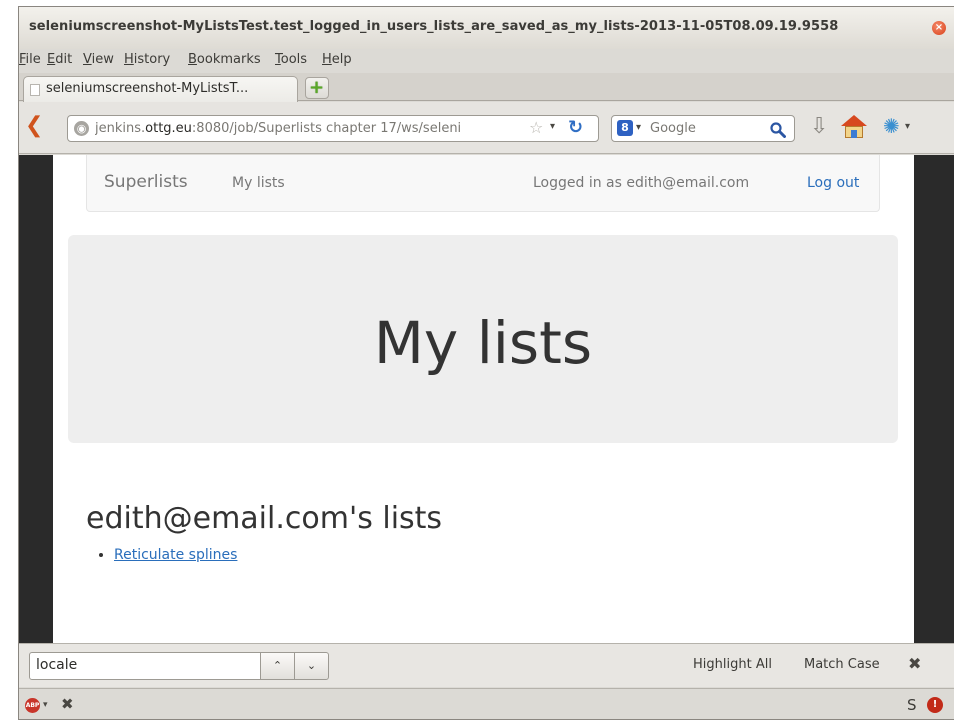 The width and height of the screenshot is (954, 728). Describe the element at coordinates (703, 128) in the screenshot. I see `search-bar: 8 ▾ Google` at that location.